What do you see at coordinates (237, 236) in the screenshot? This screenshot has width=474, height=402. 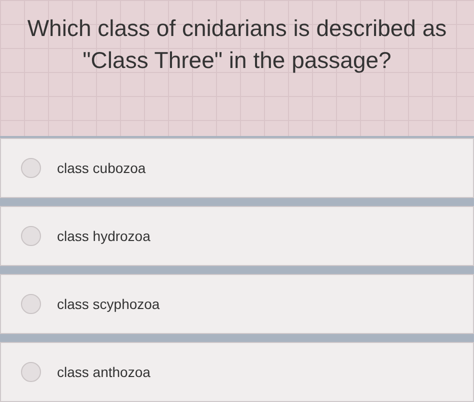 I see `answer-option: class hydrozoa` at bounding box center [237, 236].